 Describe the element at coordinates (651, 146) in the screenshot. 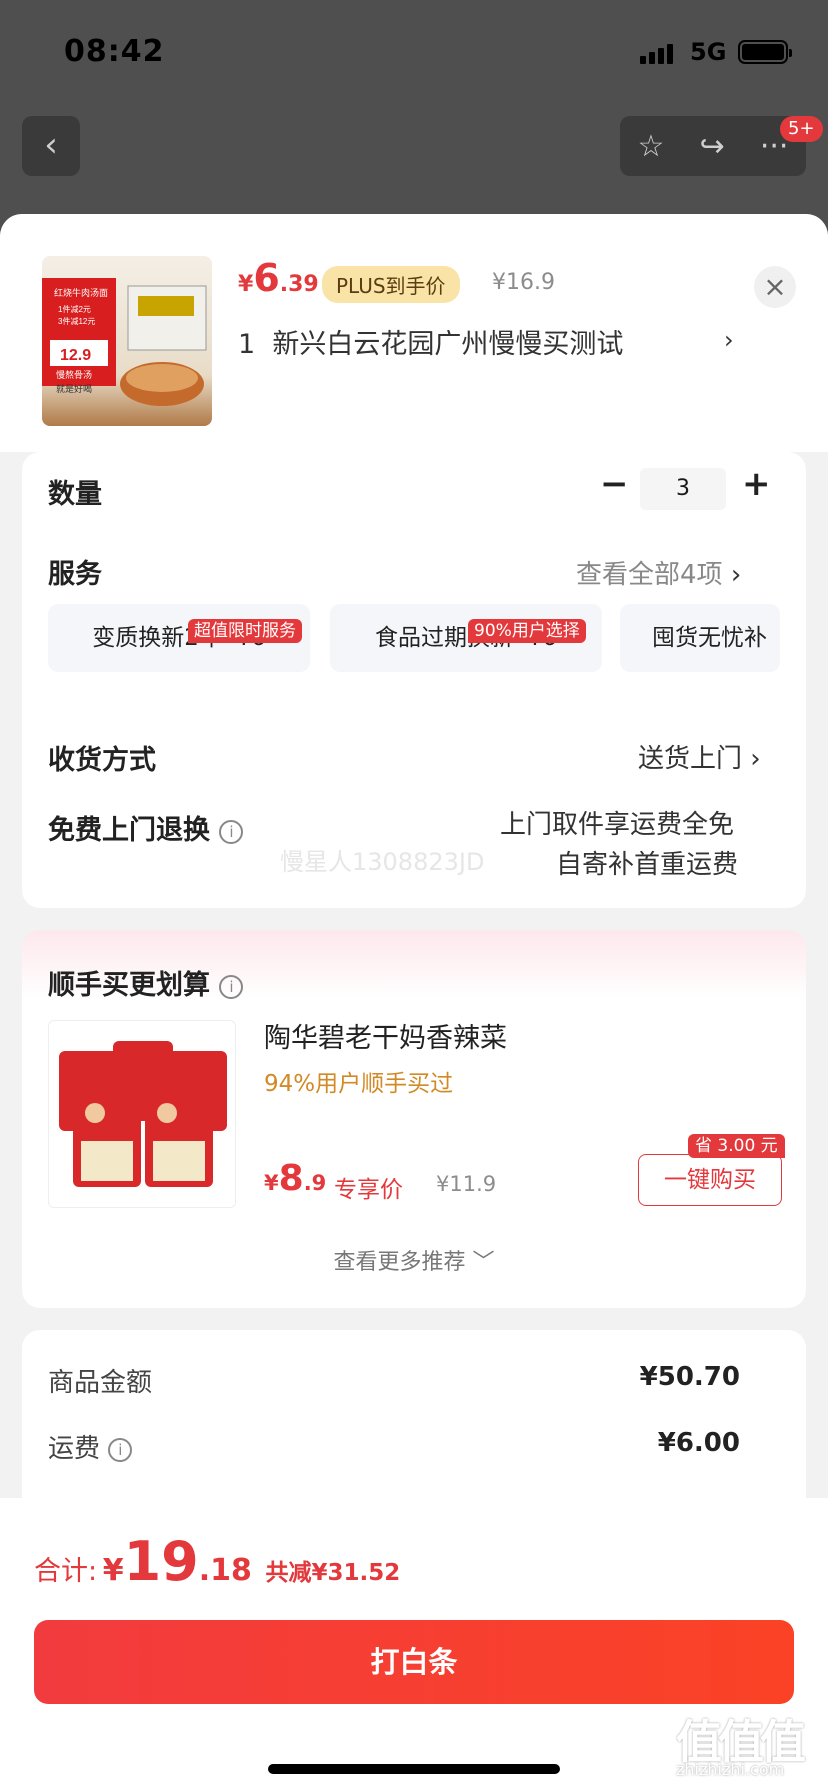

I see `star-icon: ☆` at that location.